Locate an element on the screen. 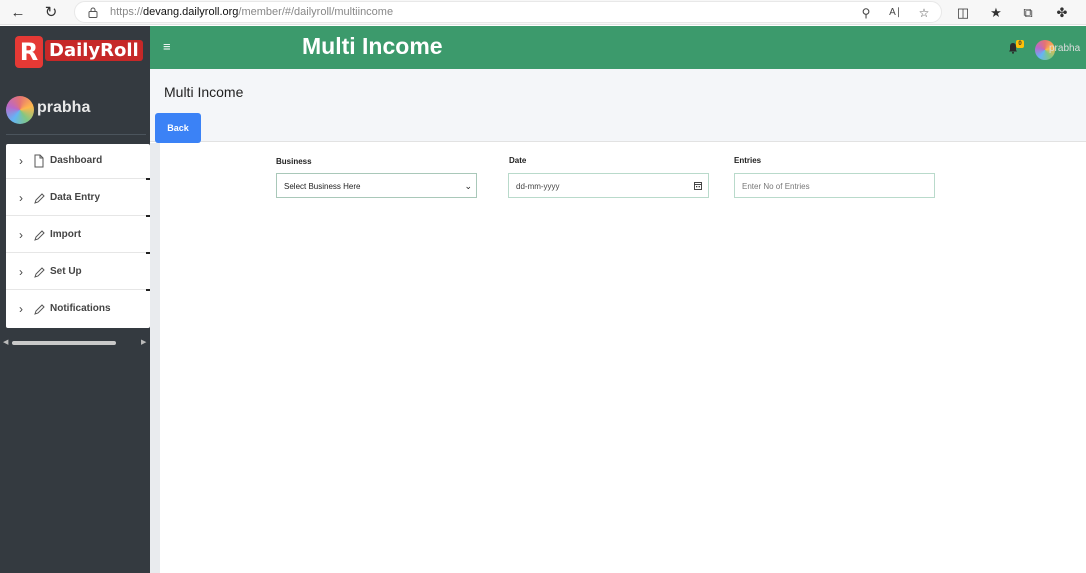  split-screen-icon: ◫ is located at coordinates (963, 13).